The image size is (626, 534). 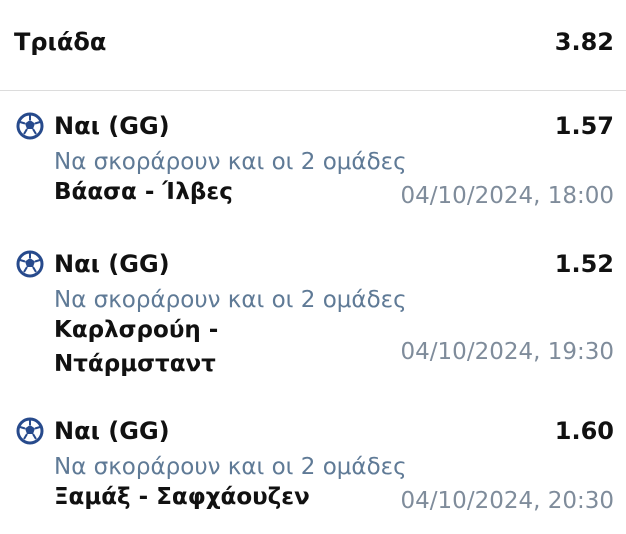 I want to click on bet-type-title: Τριάδα, so click(x=60, y=42).